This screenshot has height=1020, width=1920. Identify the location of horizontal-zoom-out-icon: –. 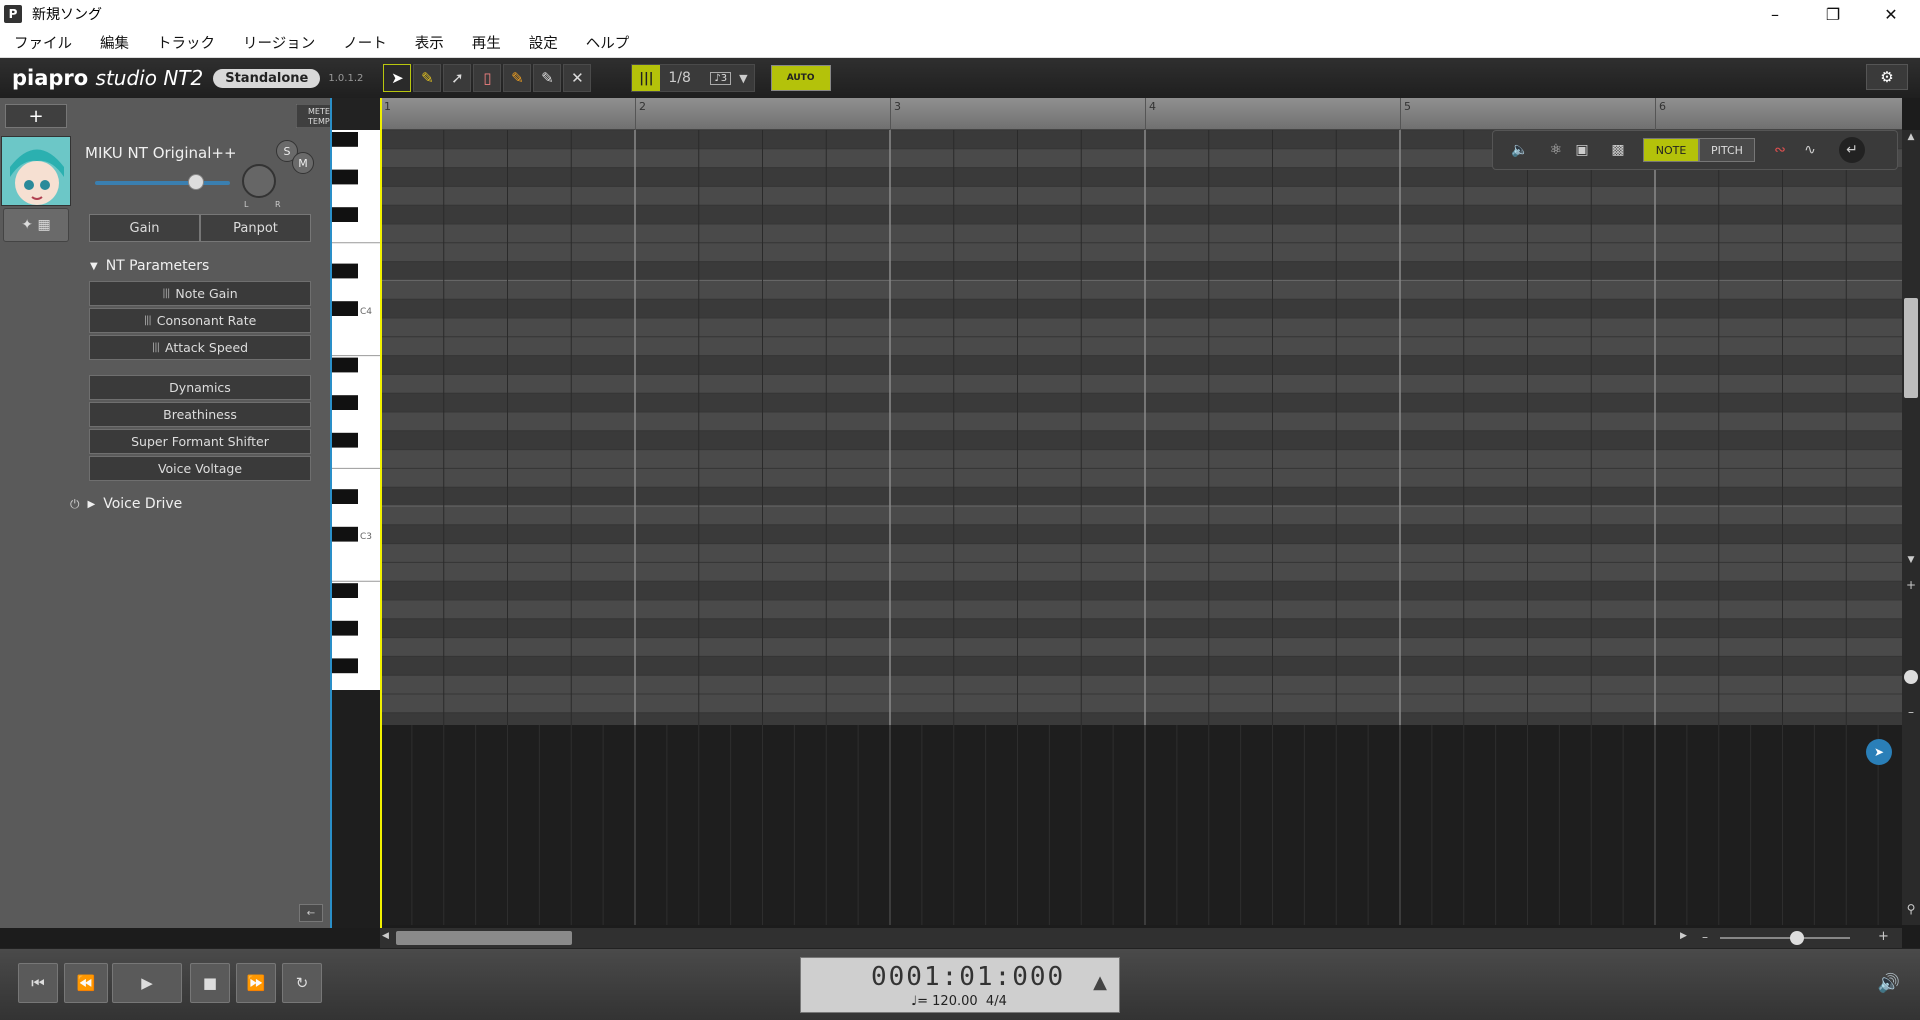
(1705, 937).